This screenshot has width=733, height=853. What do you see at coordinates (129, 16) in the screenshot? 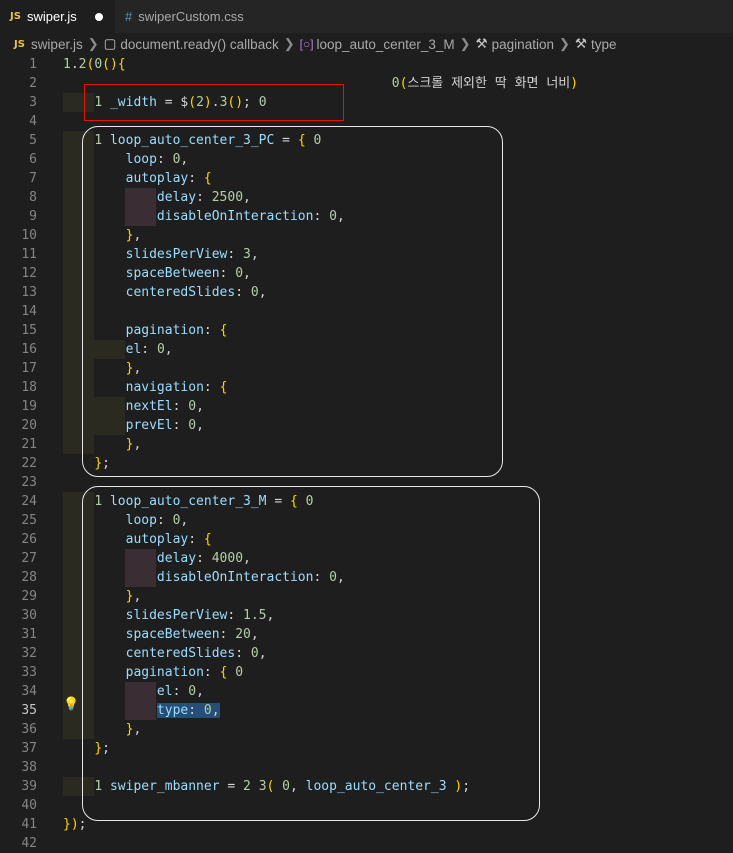
I see `css-hash-icon: #` at bounding box center [129, 16].